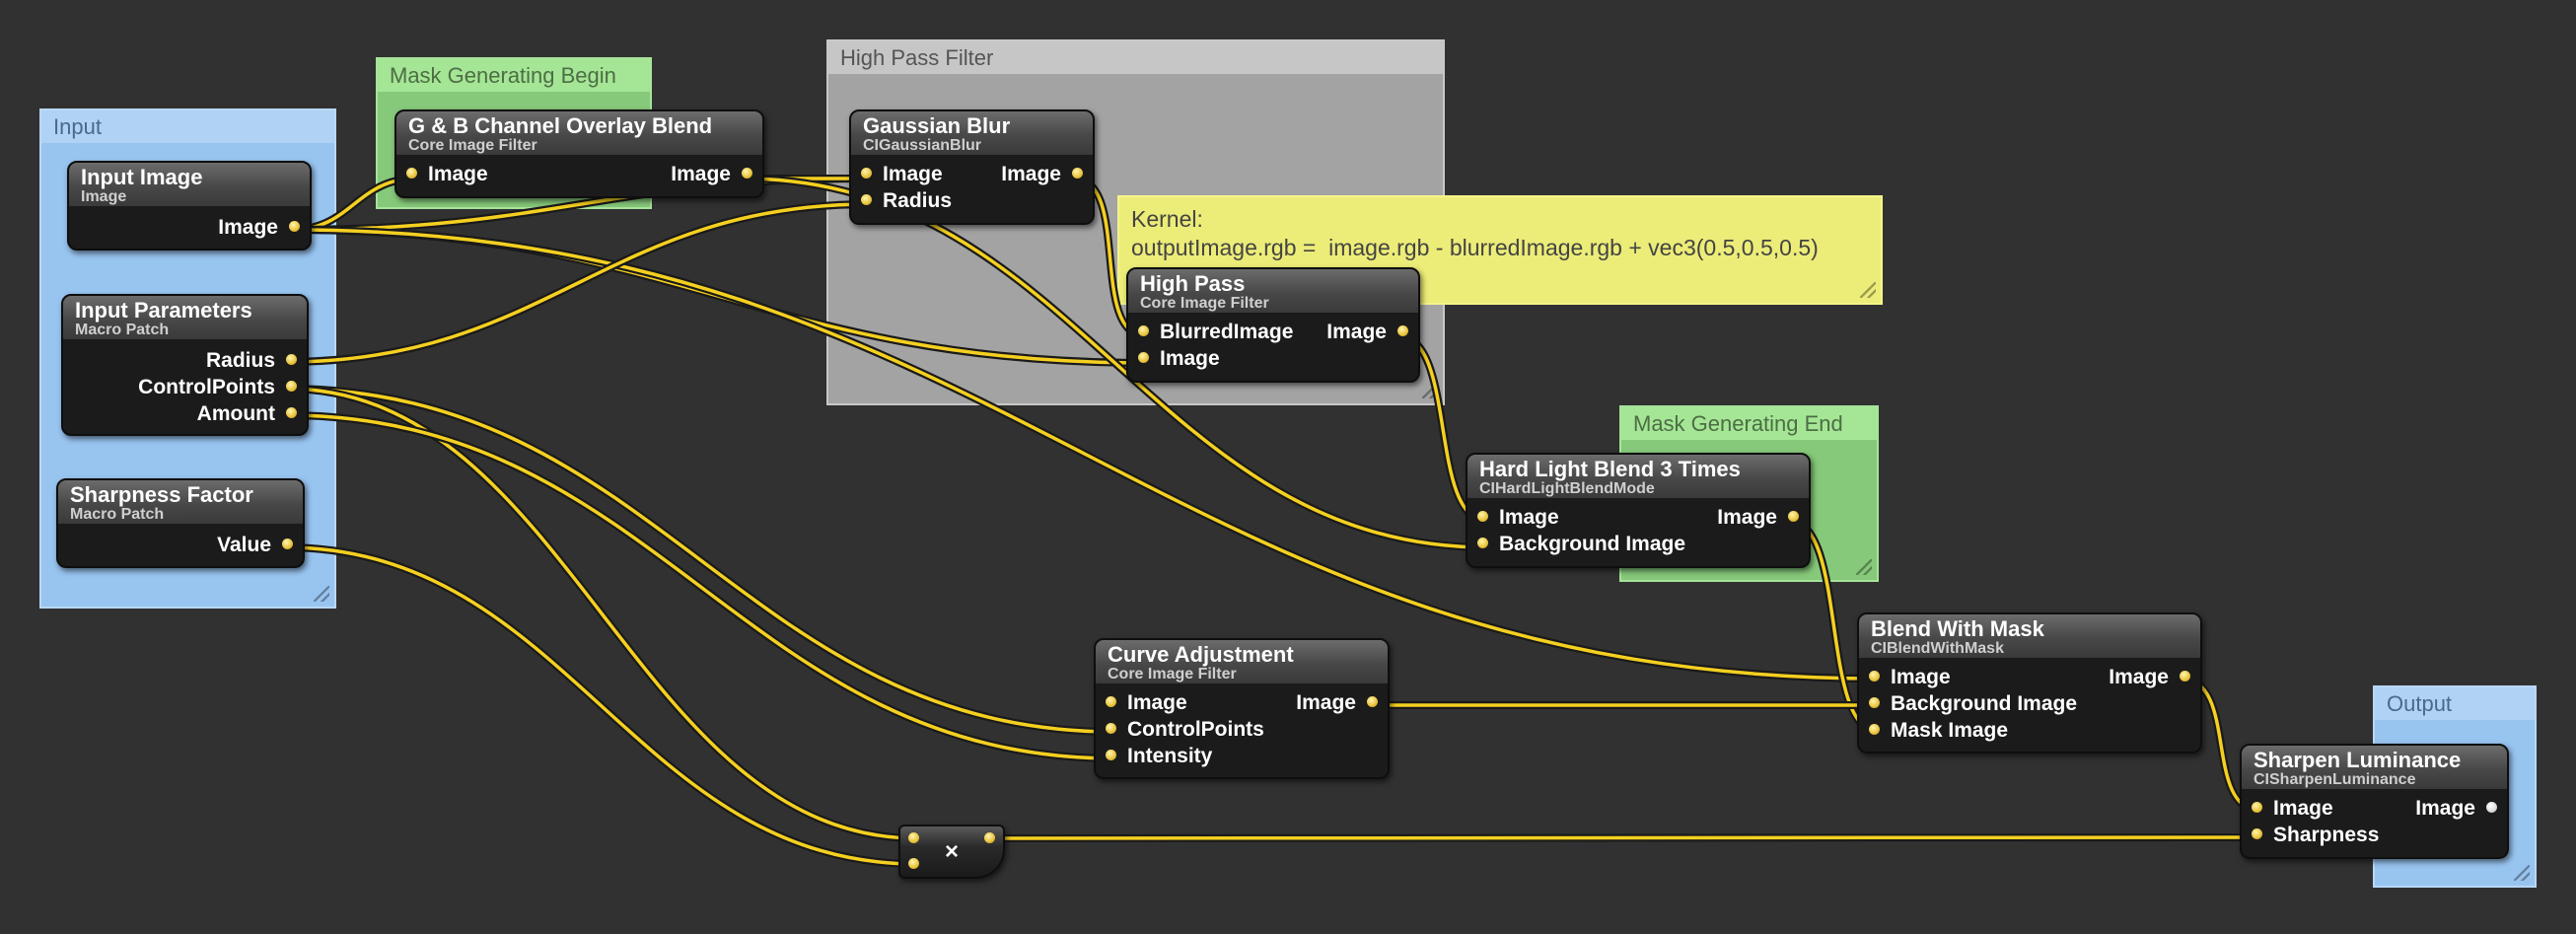 The width and height of the screenshot is (2576, 934). Describe the element at coordinates (291, 387) in the screenshot. I see `output-port-controlpoints` at that location.